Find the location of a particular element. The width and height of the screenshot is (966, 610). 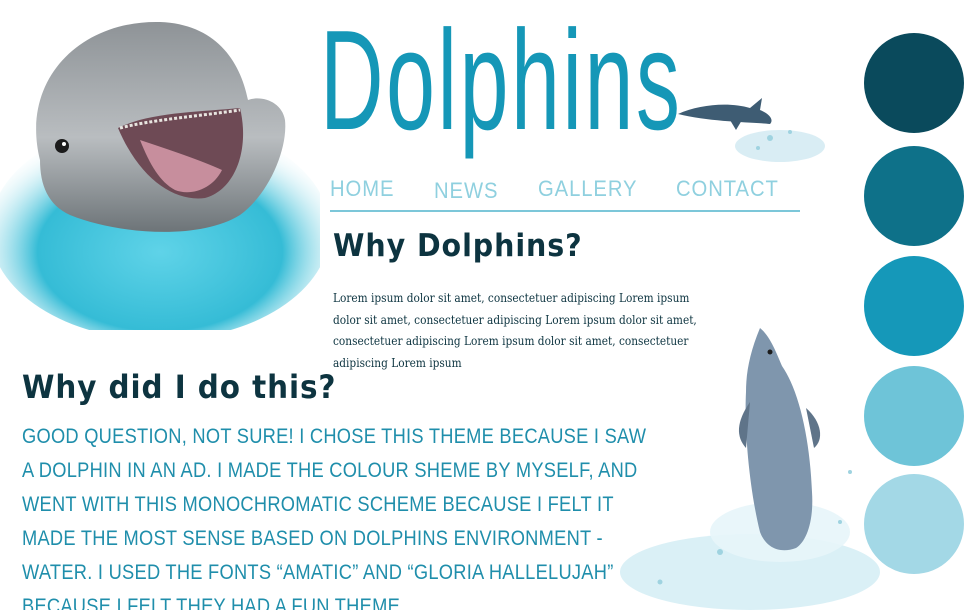

nav-news: NEWS is located at coordinates (466, 191).